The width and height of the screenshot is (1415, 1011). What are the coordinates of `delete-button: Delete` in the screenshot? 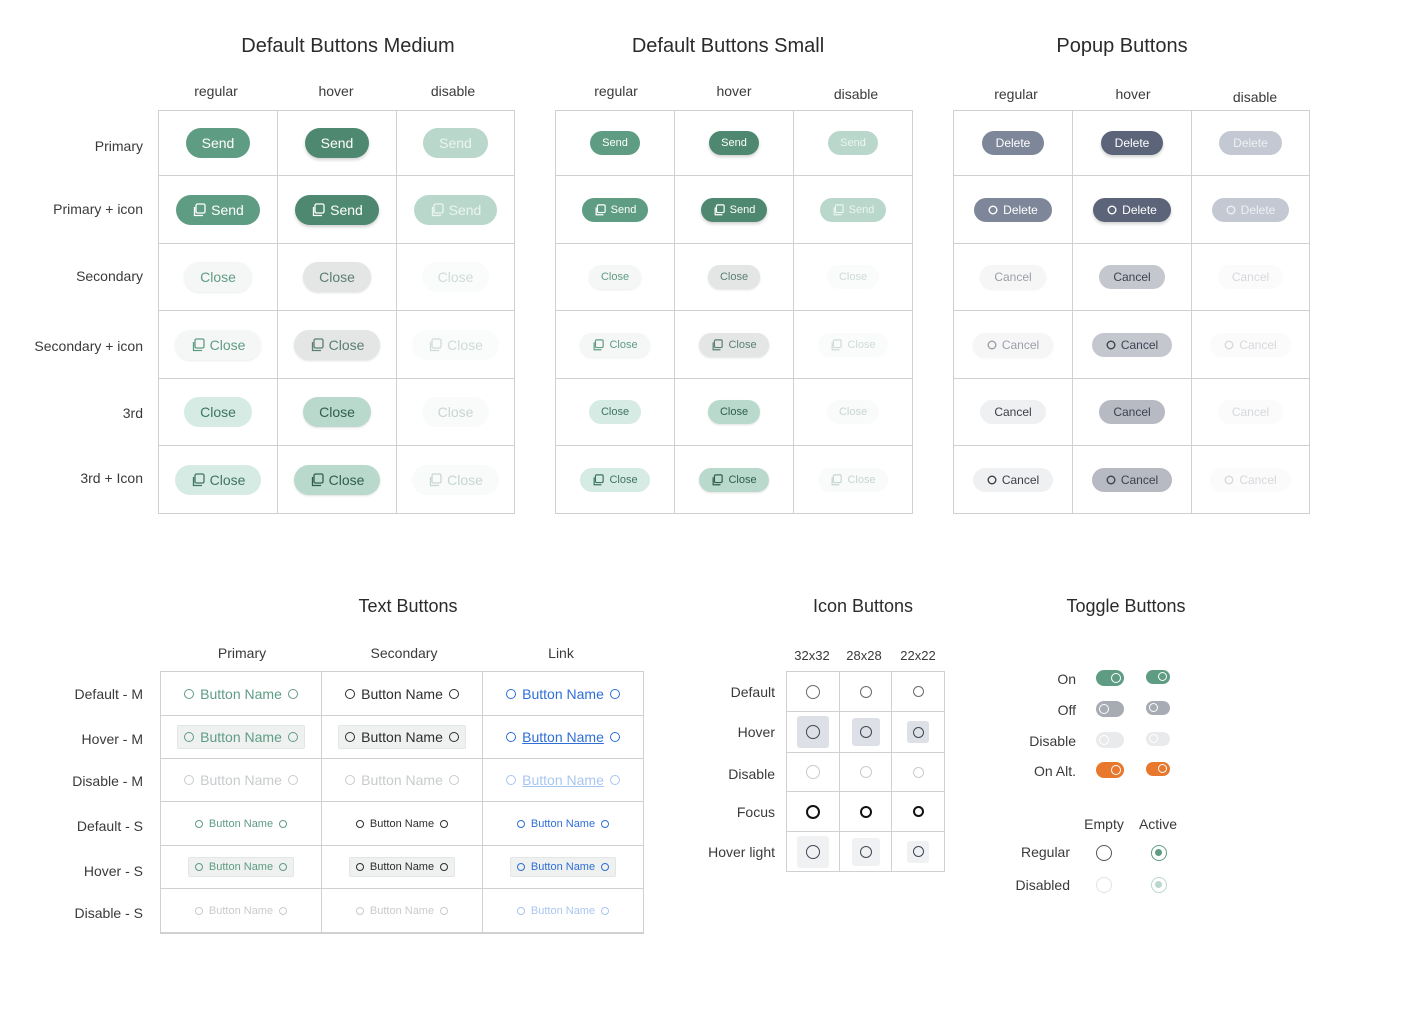 It's located at (1013, 143).